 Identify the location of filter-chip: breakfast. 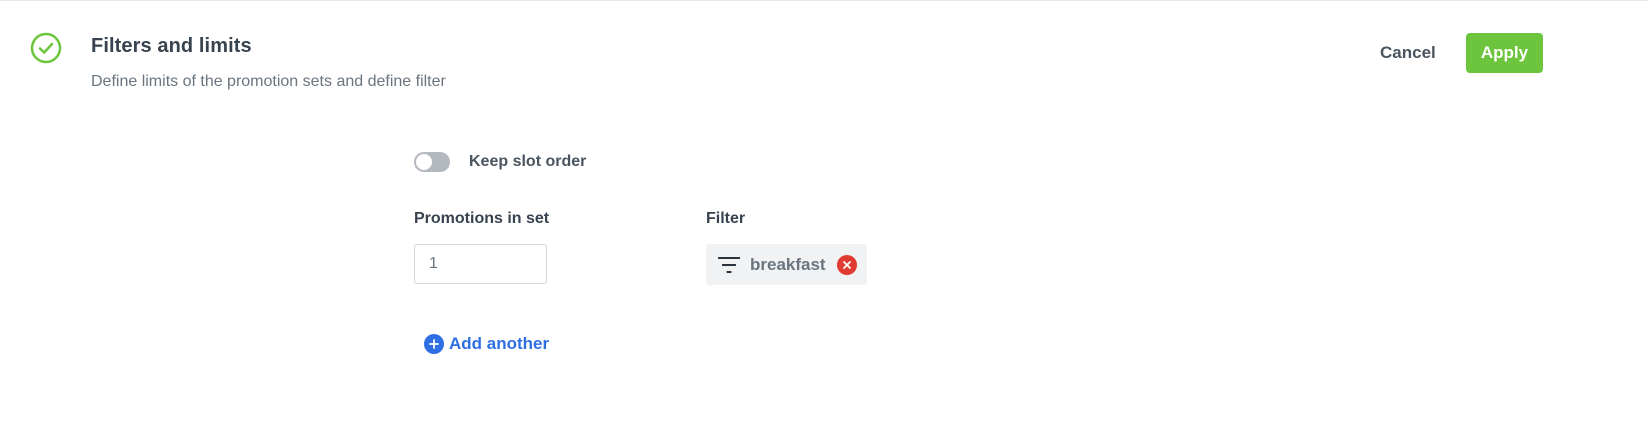
(786, 264).